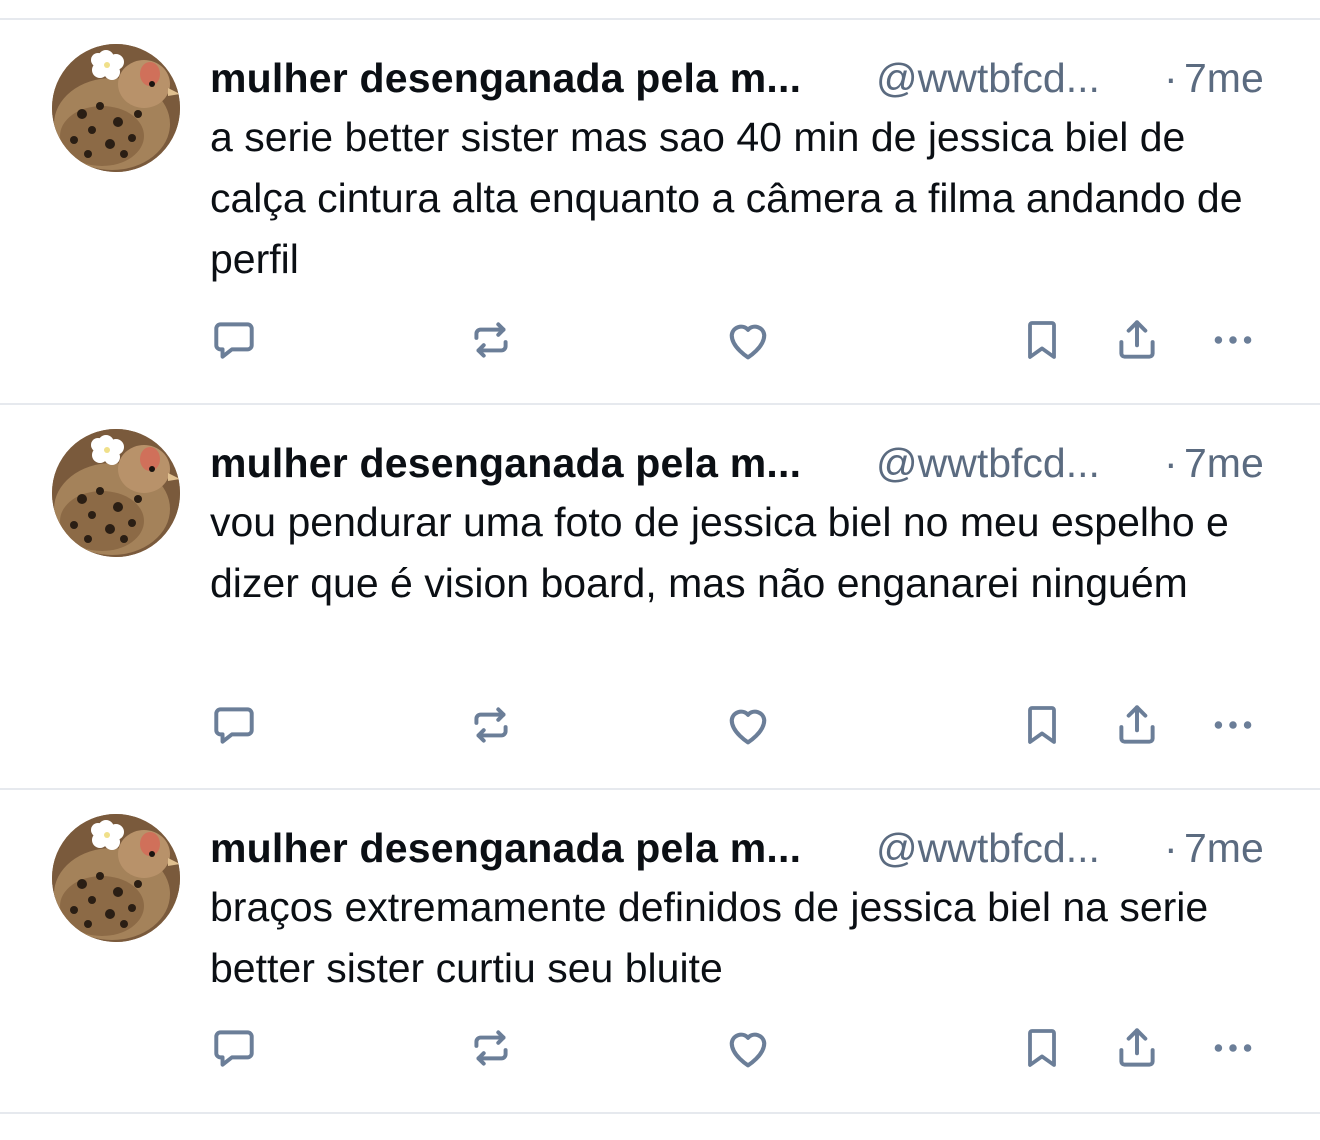  Describe the element at coordinates (660, 1113) in the screenshot. I see `divider` at that location.